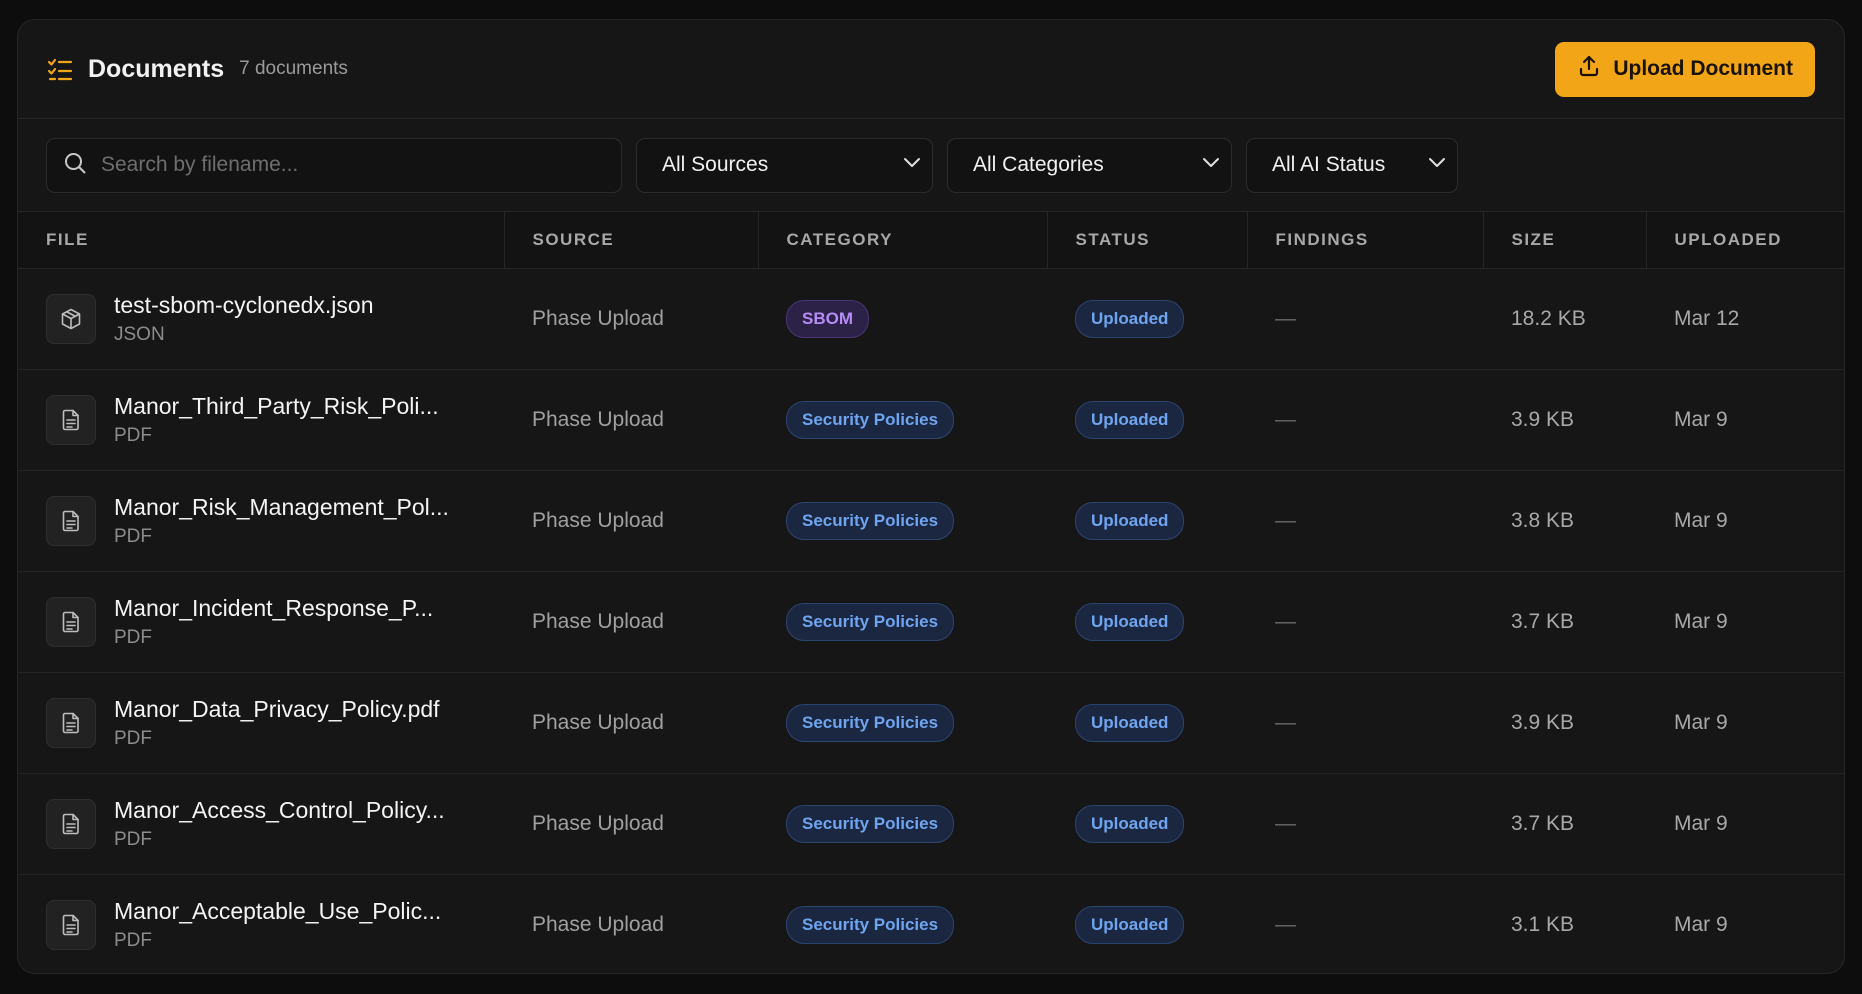 The width and height of the screenshot is (1862, 994). I want to click on file-cell: test-sbom-cyclonedx.json JSON, so click(261, 318).